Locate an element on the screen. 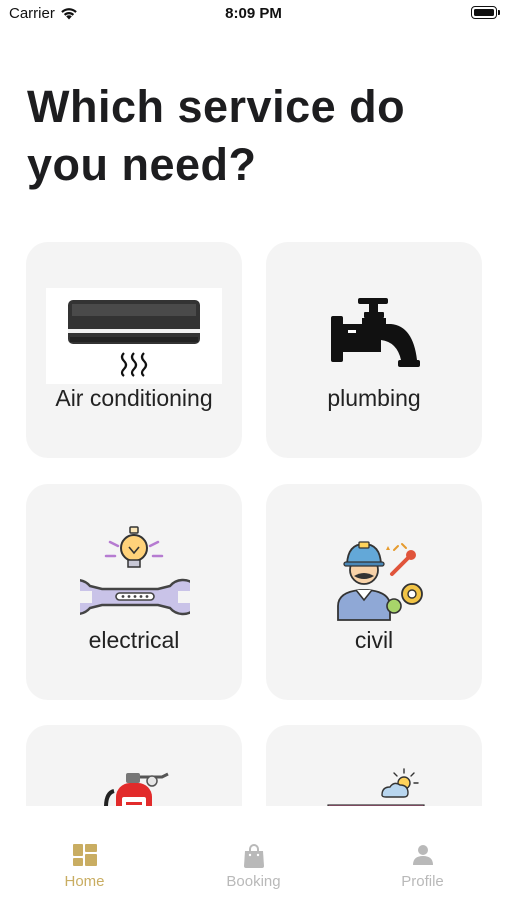 This screenshot has width=507, height=900. status-time: 8:09 PM is located at coordinates (253, 13).